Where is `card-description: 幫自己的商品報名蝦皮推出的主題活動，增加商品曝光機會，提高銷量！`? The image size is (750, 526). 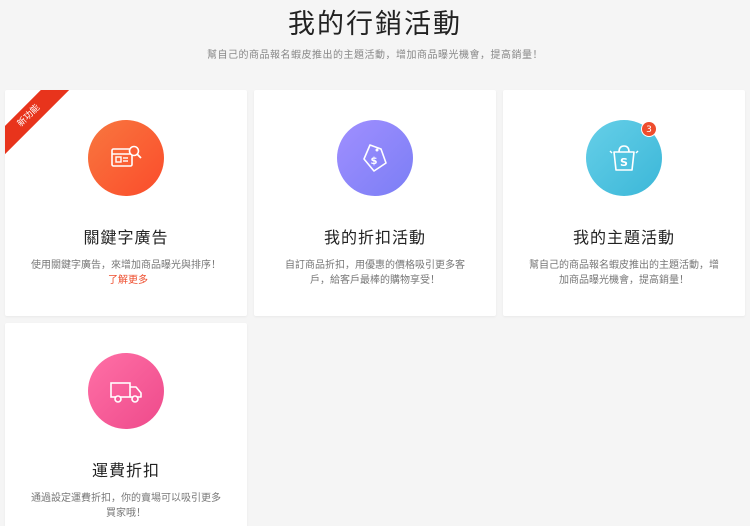
card-description: 幫自己的商品報名蝦皮推出的主題活動，增加商品曝光機會，提高銷量！ is located at coordinates (624, 273).